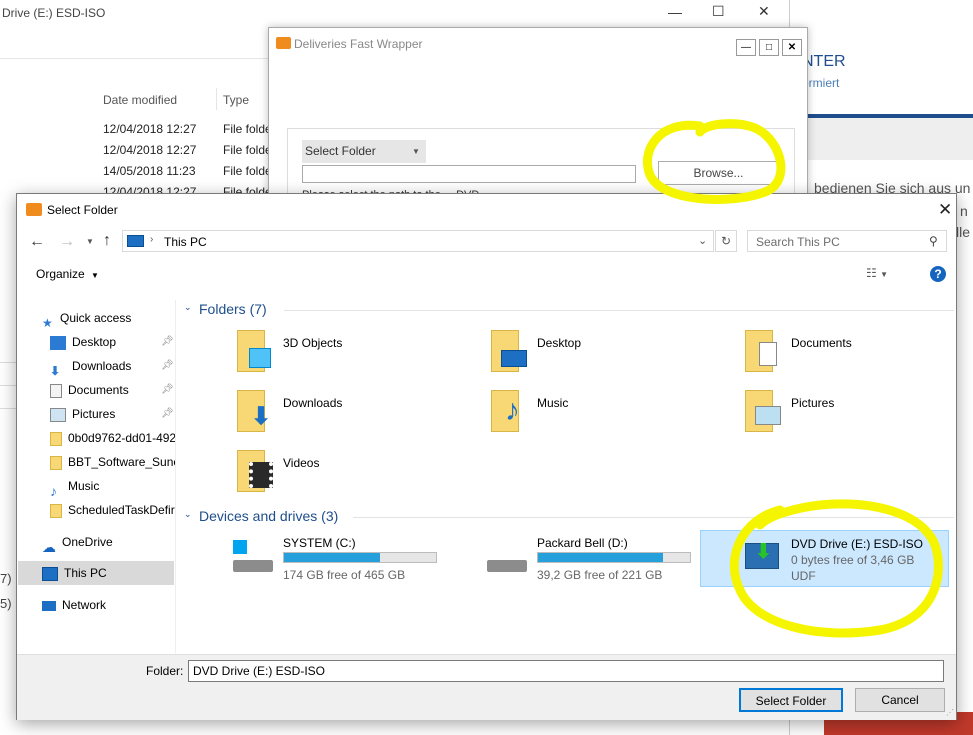 This screenshot has width=973, height=735. Describe the element at coordinates (301, 463) in the screenshot. I see `tile-label: Videos` at that location.